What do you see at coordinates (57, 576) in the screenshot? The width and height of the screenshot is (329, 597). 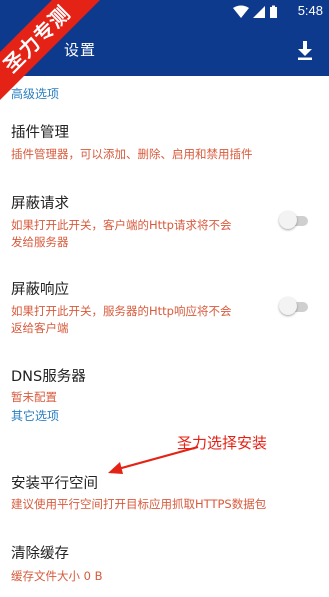 I see `item-subtitle: 缓存文件大小 0 B` at bounding box center [57, 576].